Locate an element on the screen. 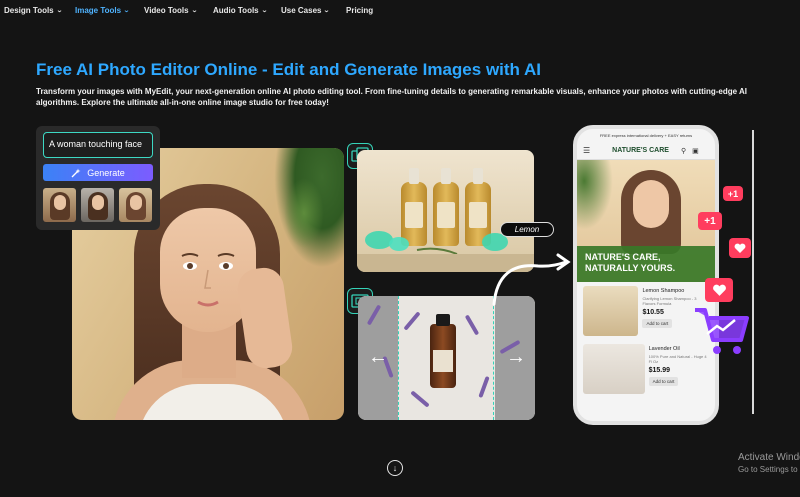 The image size is (800, 497). plant-decoration is located at coordinates (304, 213).